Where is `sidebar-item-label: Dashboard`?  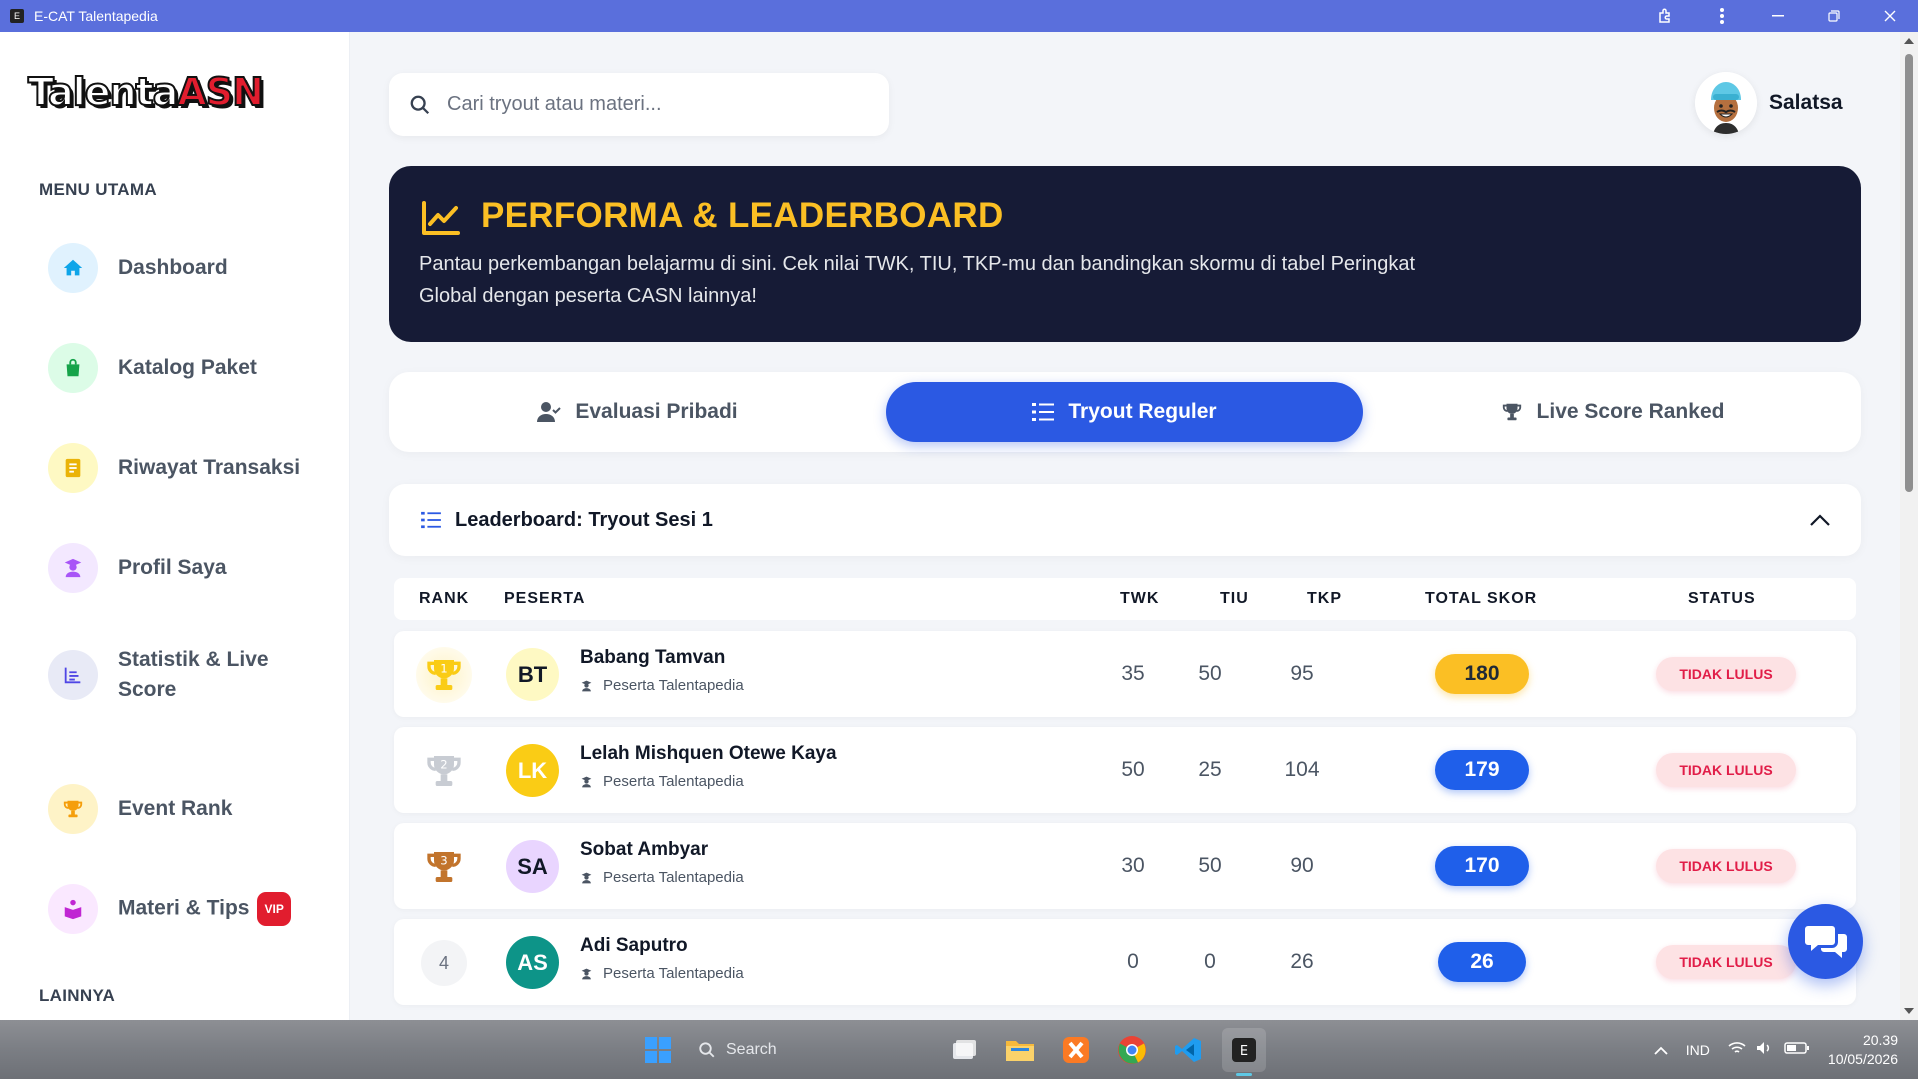
sidebar-item-label: Dashboard is located at coordinates (173, 267).